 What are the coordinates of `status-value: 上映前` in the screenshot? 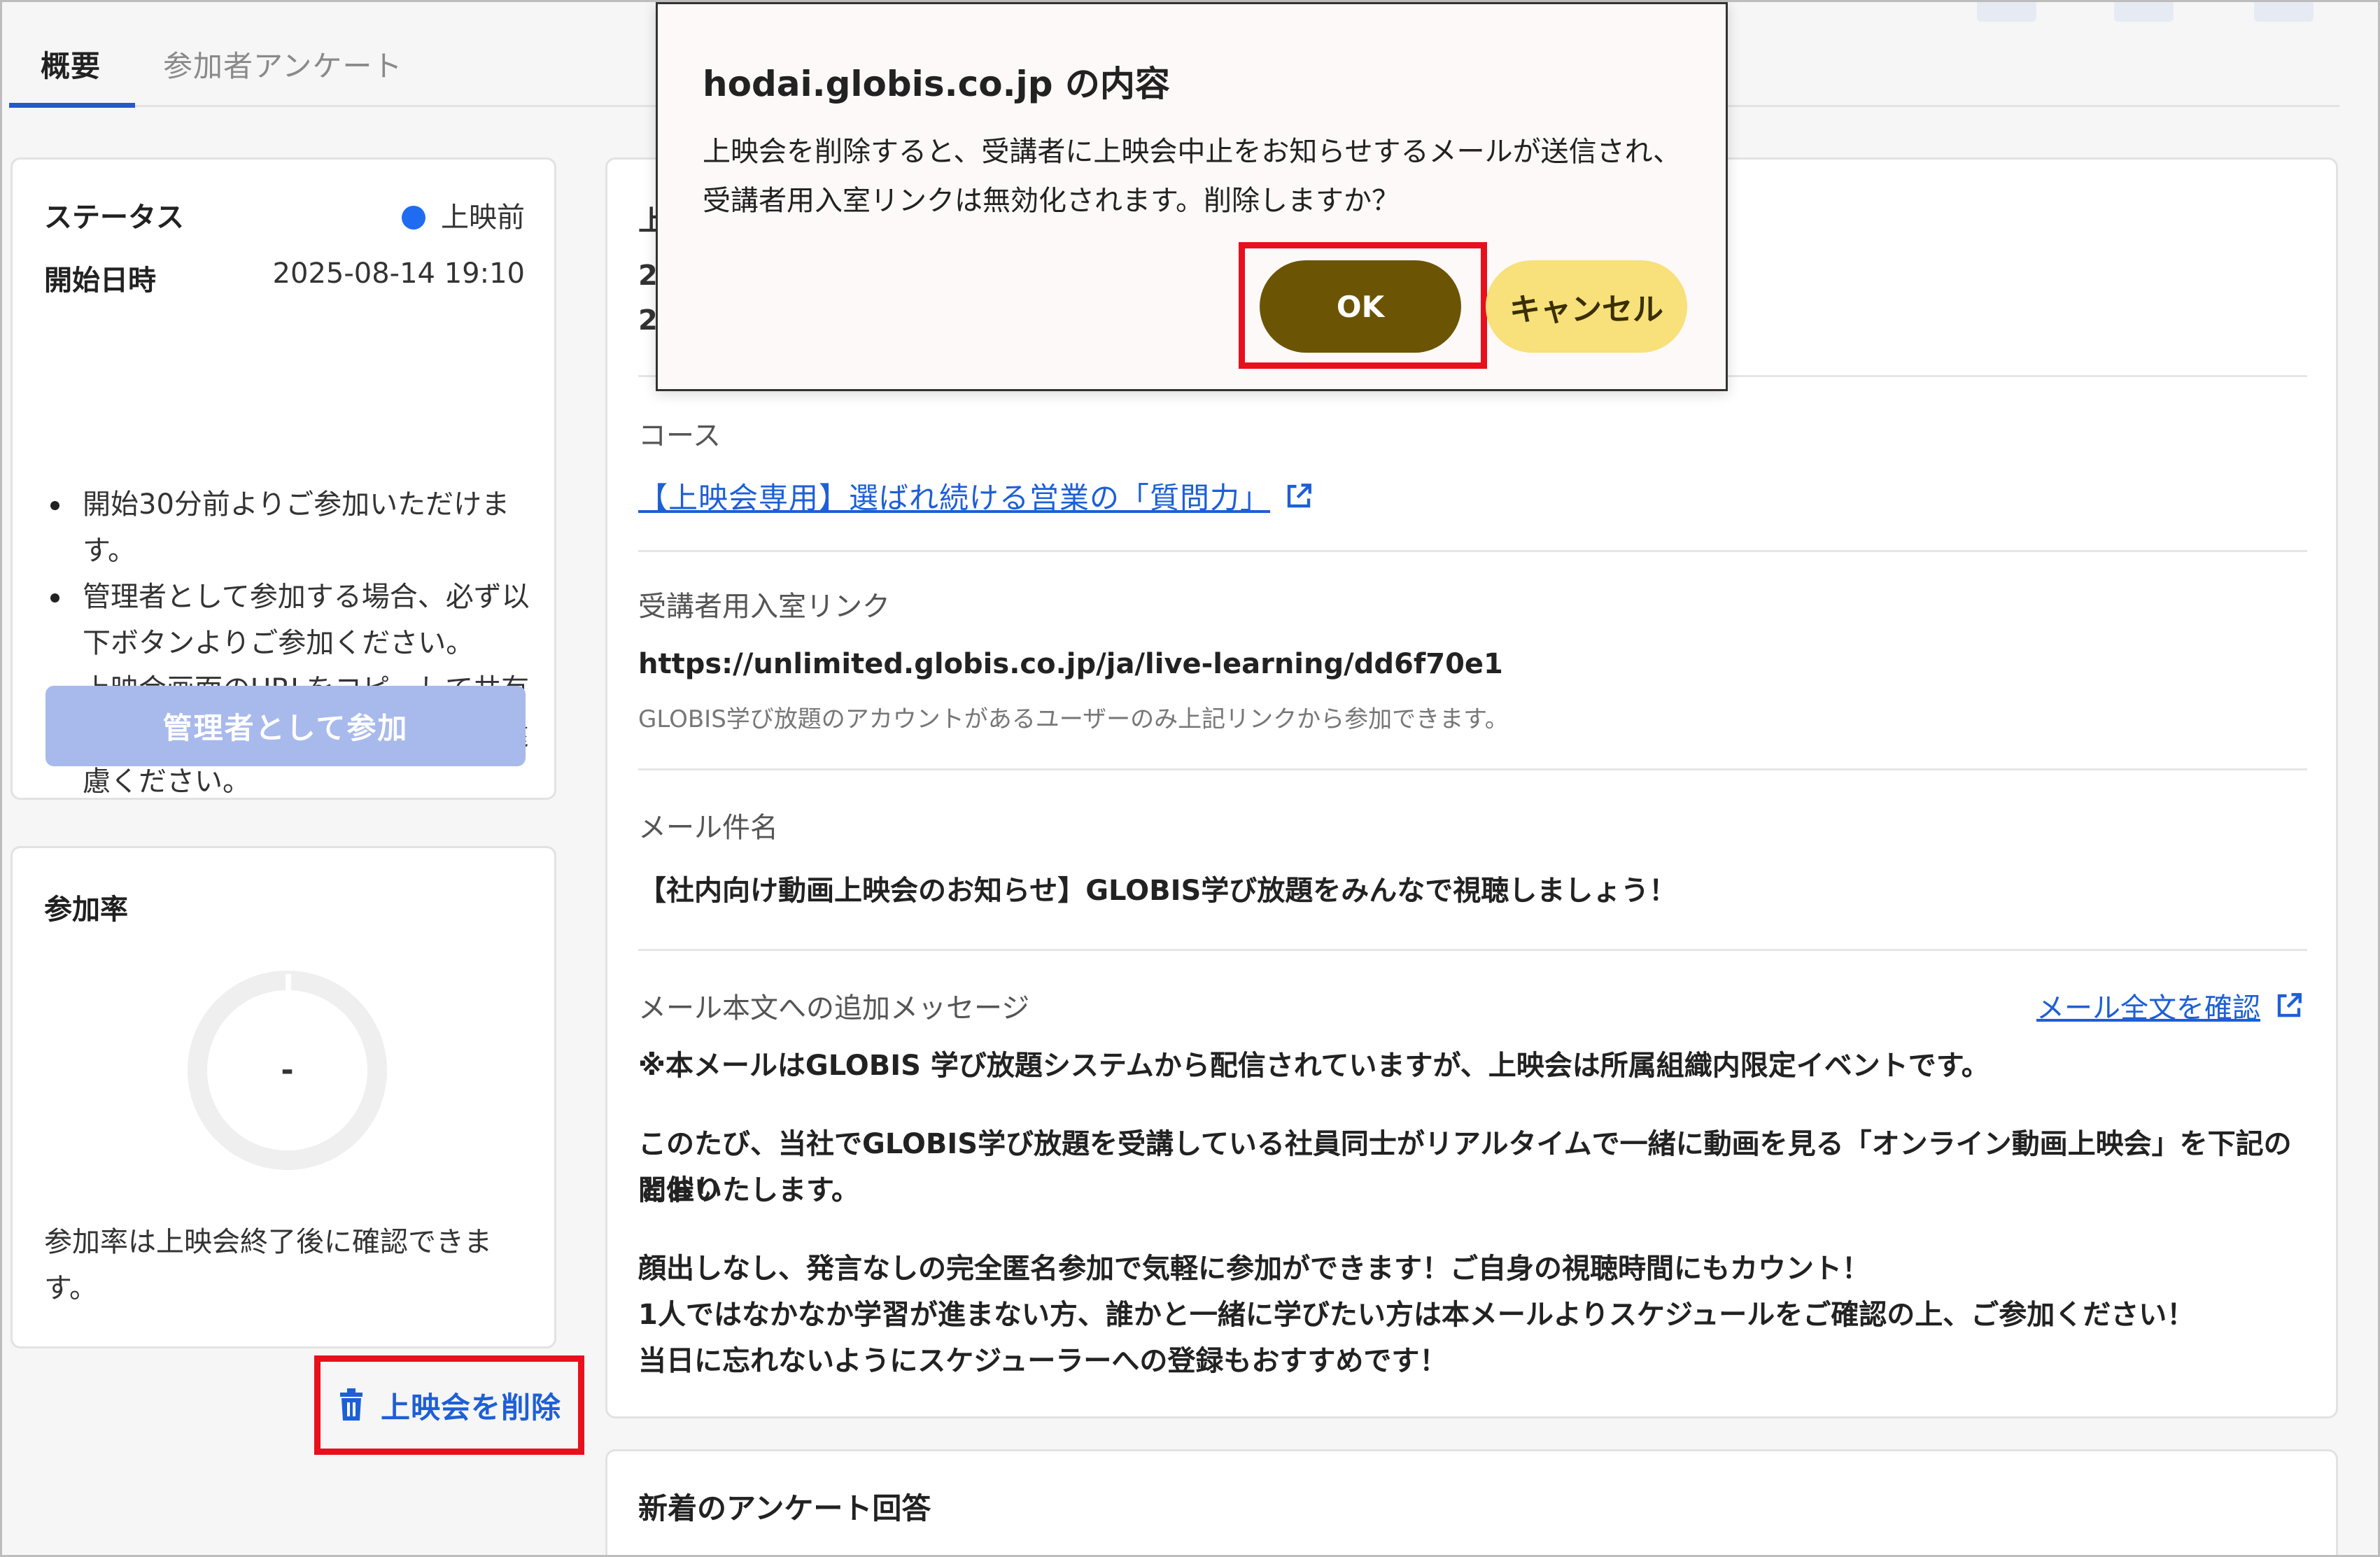 It's located at (463, 215).